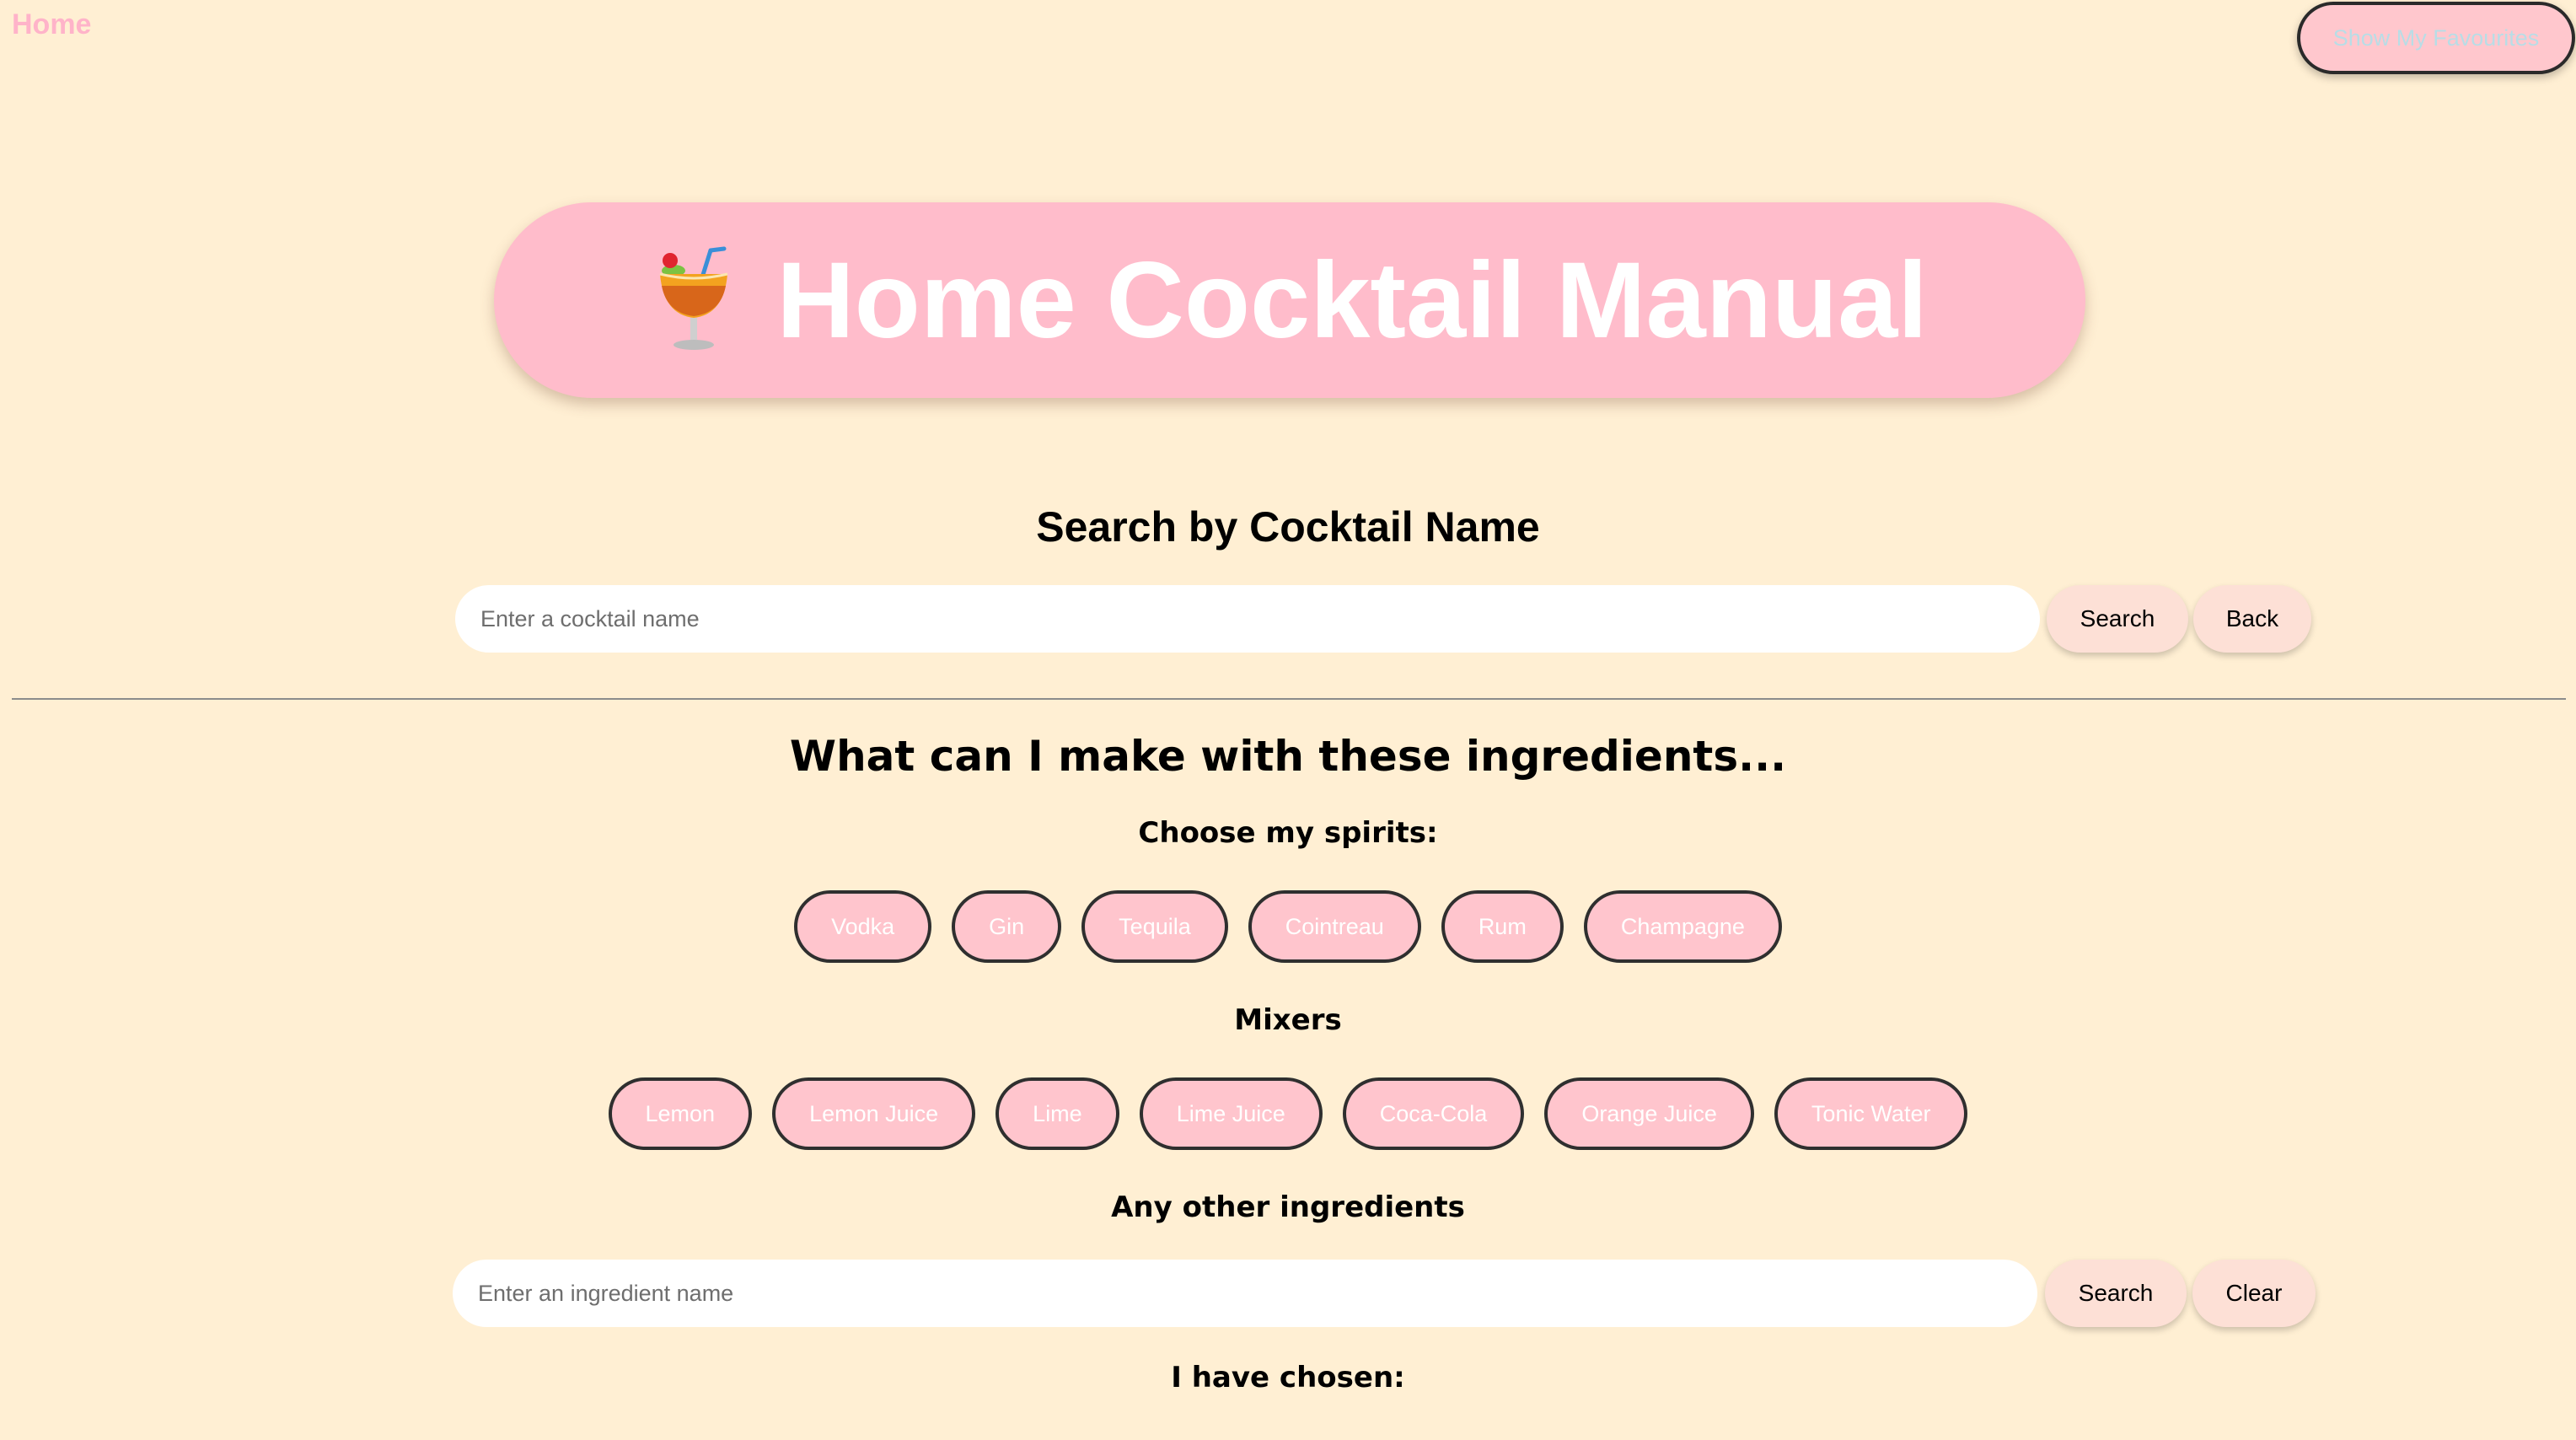  I want to click on mixer-chip-lemon-juice: Lemon Juice, so click(874, 1113).